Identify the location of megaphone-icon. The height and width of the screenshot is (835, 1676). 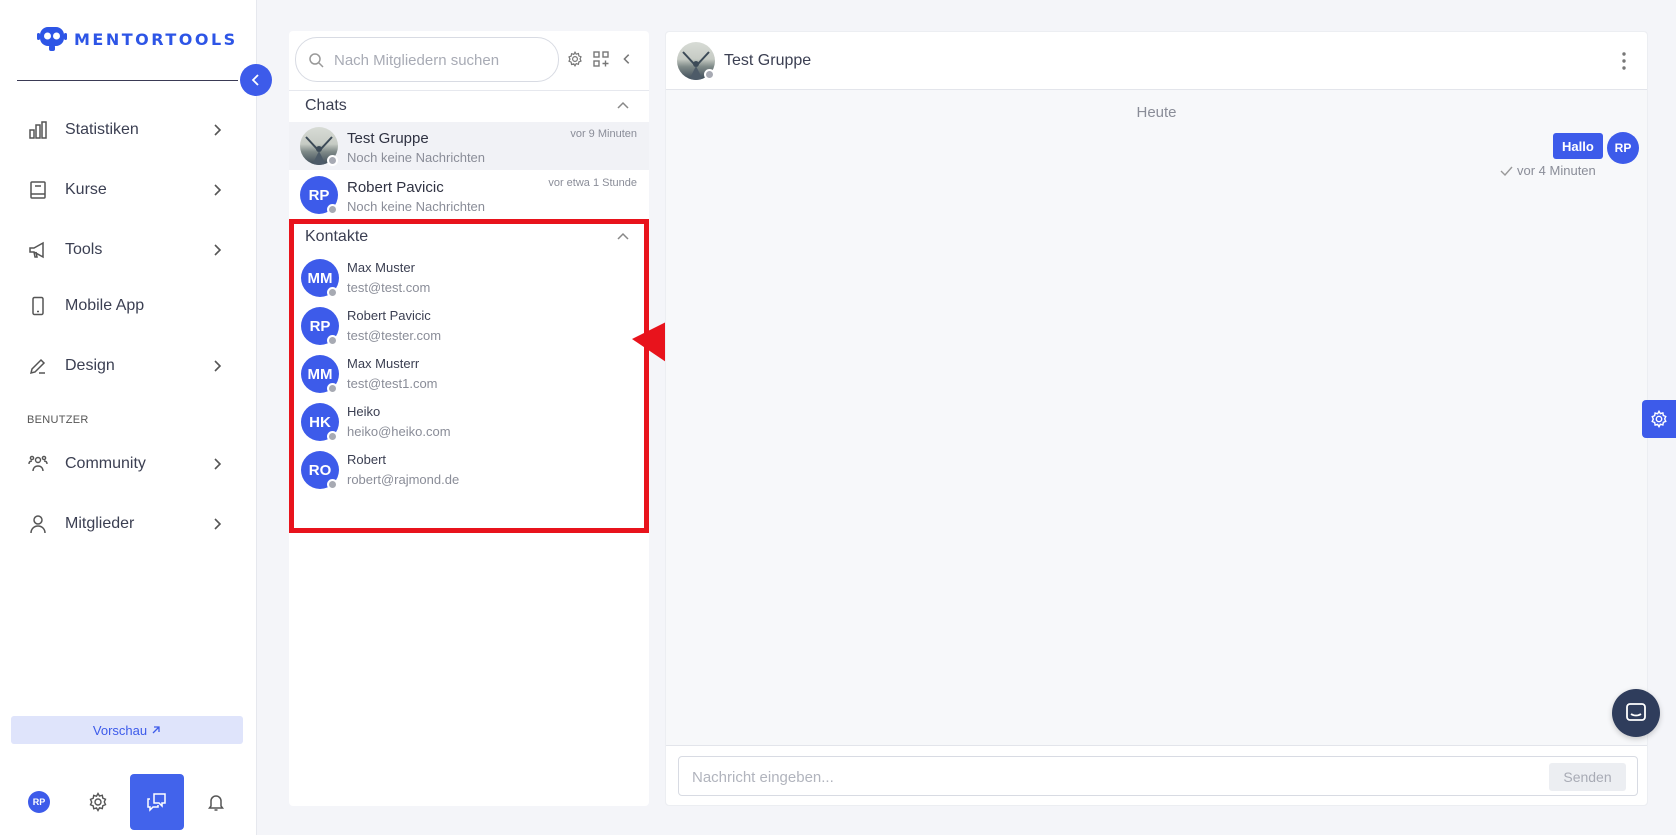
(38, 250).